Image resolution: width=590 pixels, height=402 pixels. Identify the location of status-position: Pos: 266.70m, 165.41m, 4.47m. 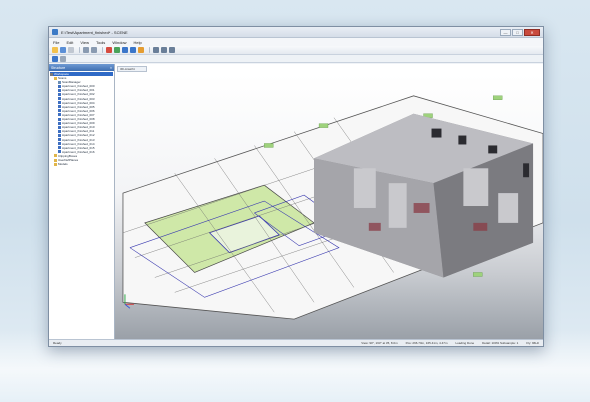
(426, 343).